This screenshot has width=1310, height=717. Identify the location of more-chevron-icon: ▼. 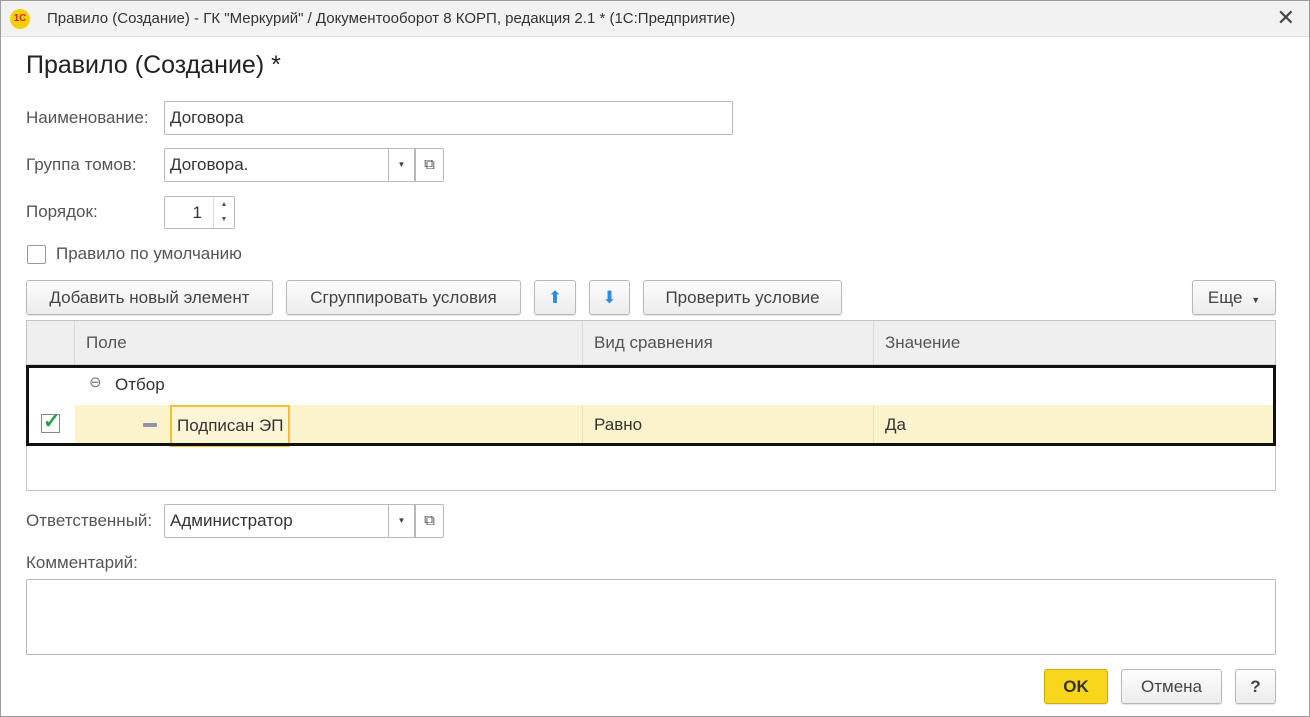
(1256, 300).